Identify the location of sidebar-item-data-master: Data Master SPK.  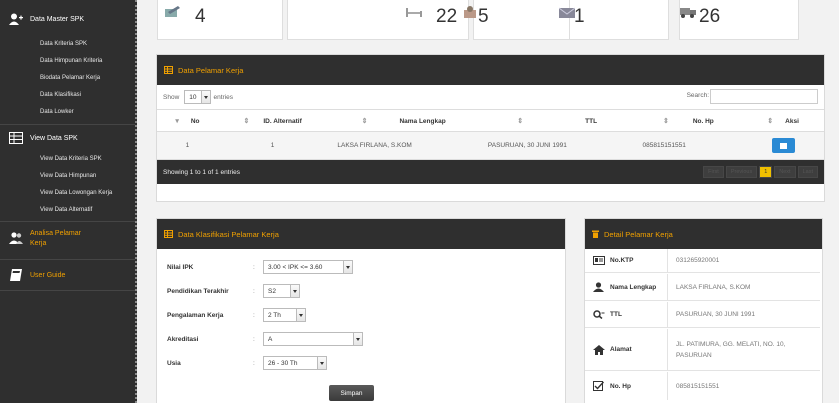
(67, 19).